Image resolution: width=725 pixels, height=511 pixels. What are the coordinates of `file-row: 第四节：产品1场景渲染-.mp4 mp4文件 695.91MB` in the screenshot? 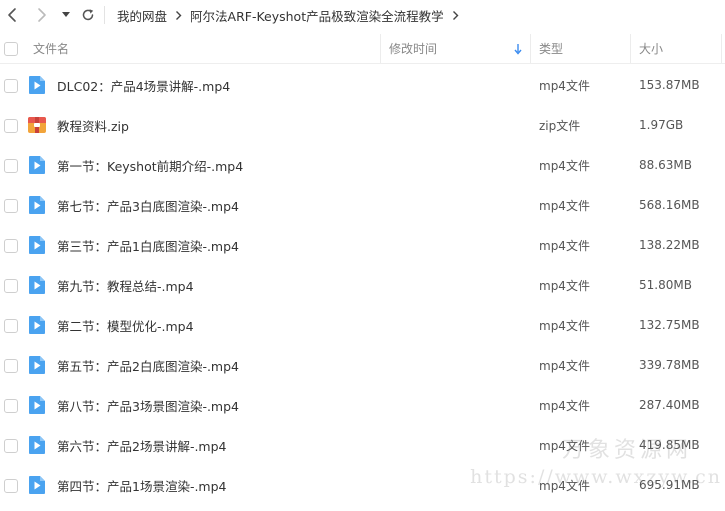 It's located at (362, 485).